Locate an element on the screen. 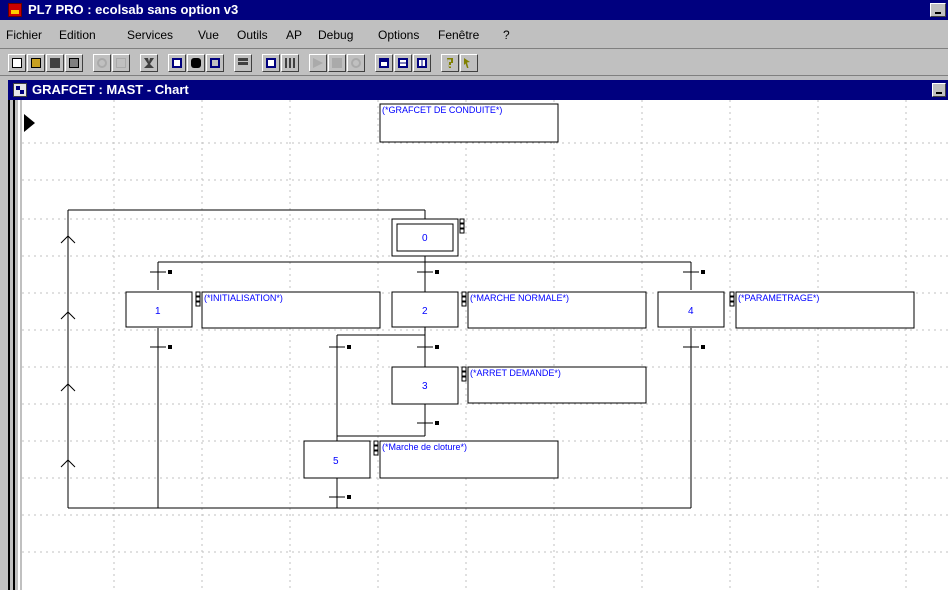  tile-horizontal-button is located at coordinates (403, 63).